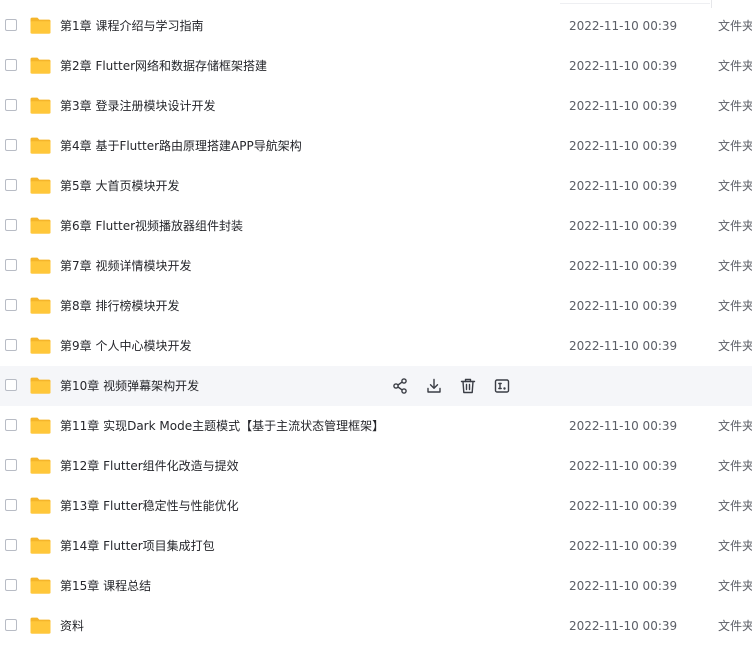  What do you see at coordinates (137, 106) in the screenshot?
I see `file-name: 第3章 登录注册模块设计开发` at bounding box center [137, 106].